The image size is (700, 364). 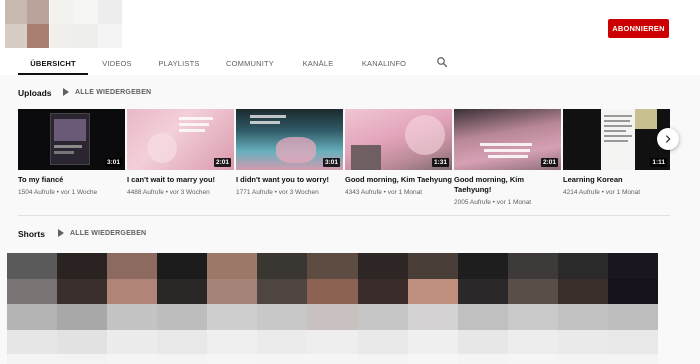 I want to click on video-meta: 2005 Aufrufe • vor 1 Monat, so click(x=493, y=202).